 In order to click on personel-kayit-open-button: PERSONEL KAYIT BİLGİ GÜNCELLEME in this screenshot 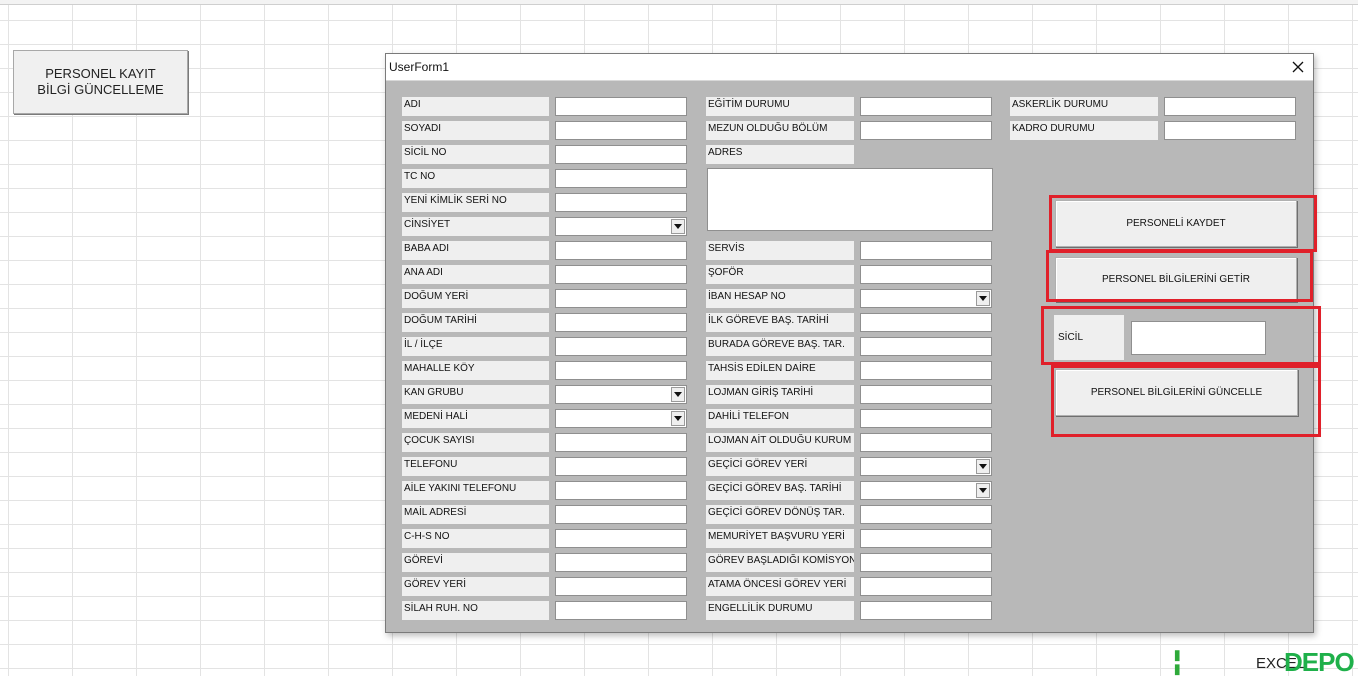, I will do `click(100, 82)`.